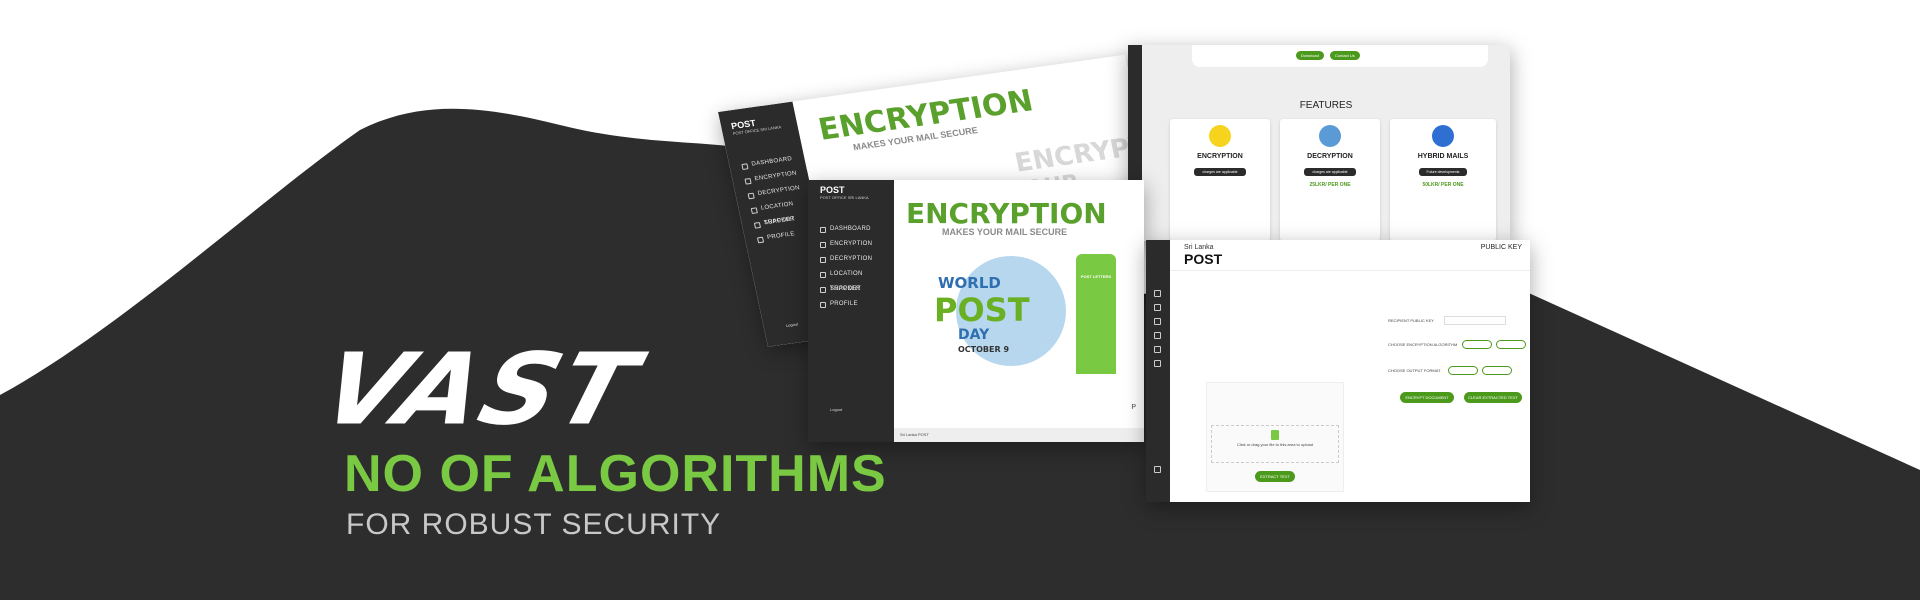 The height and width of the screenshot is (600, 1920). I want to click on footer-brand: Sri Lanka POST, so click(1019, 435).